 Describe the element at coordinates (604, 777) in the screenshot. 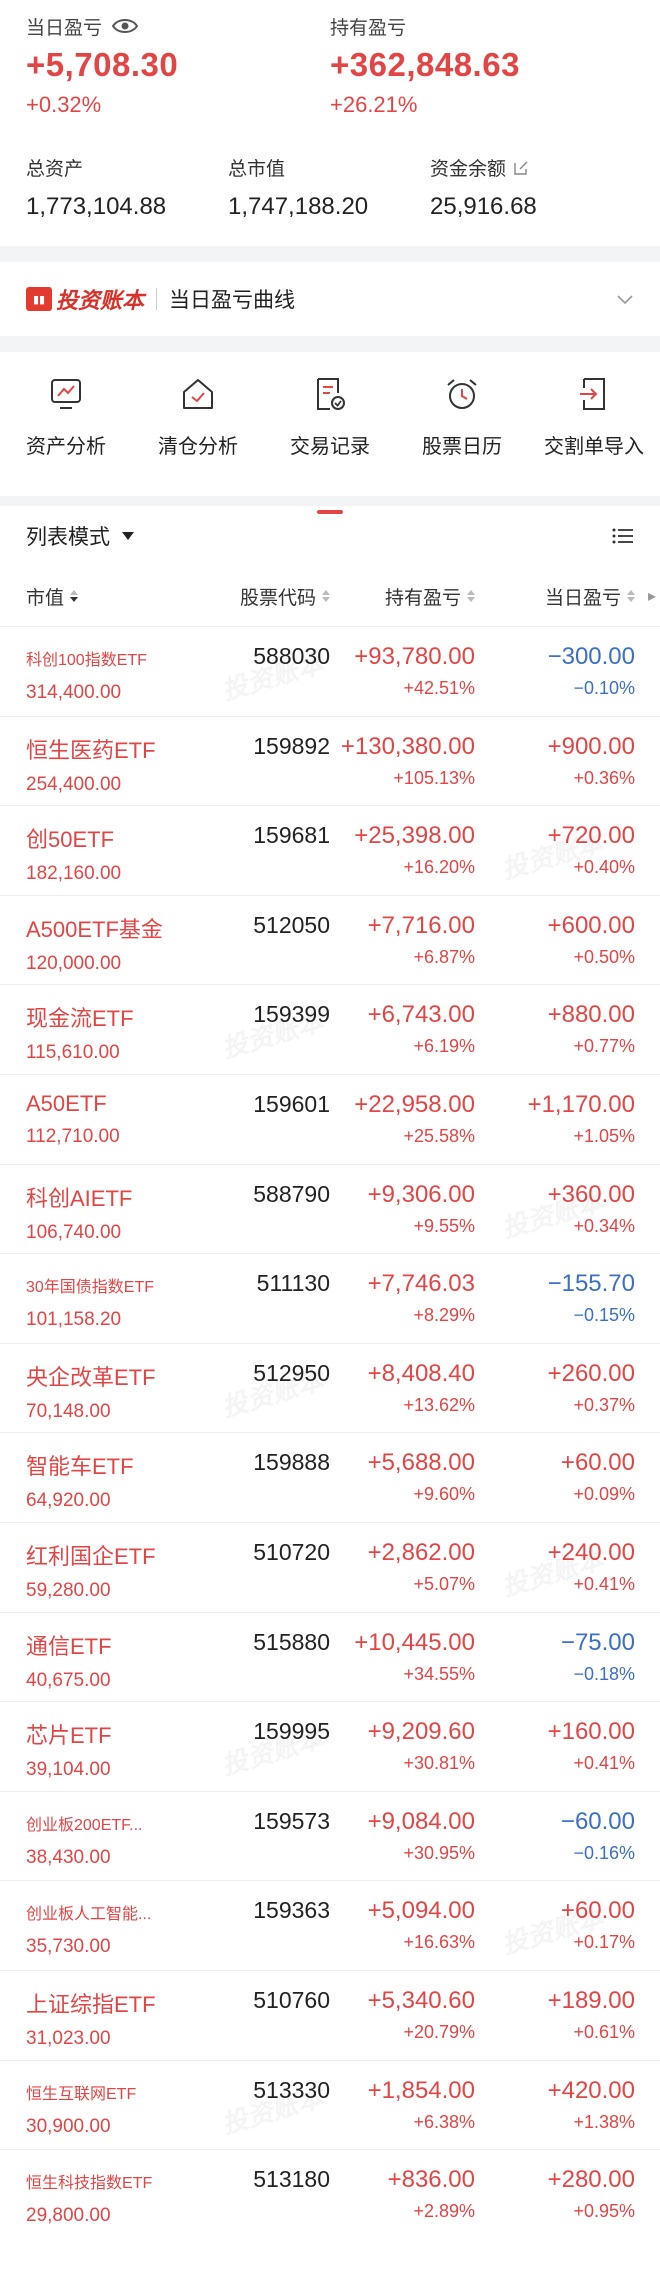

I see `today-pl-percent: +0.36%` at that location.